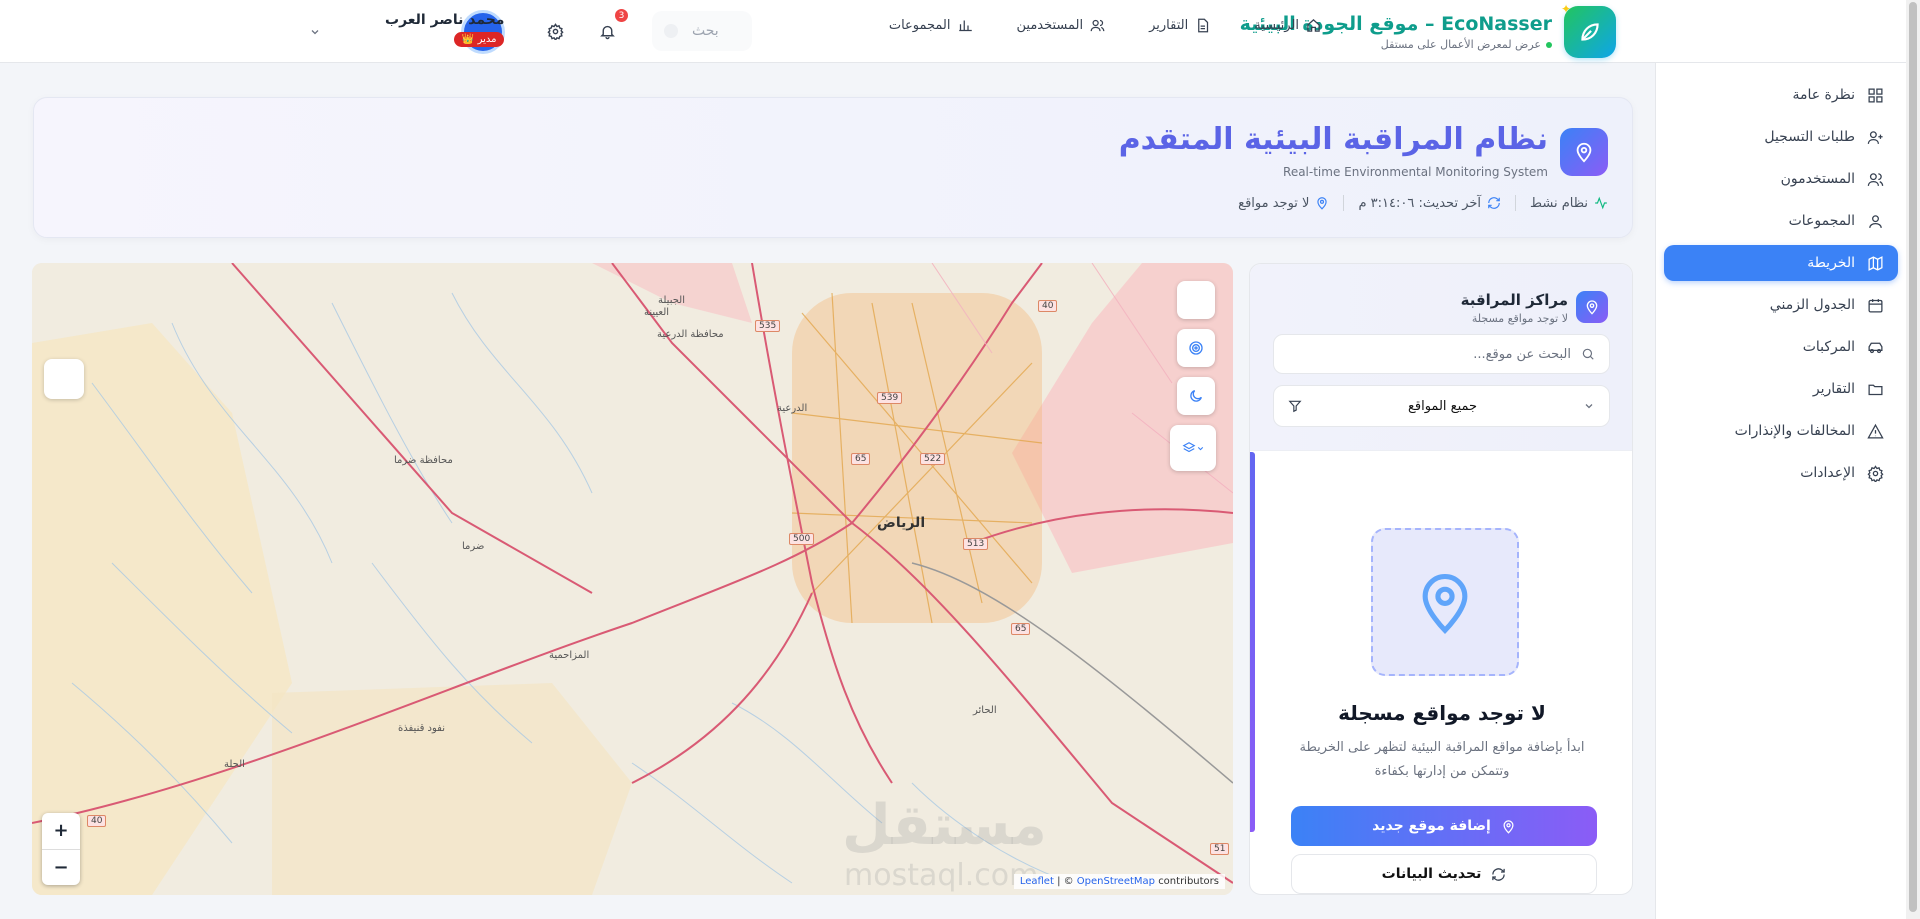 The image size is (1920, 919). I want to click on nav-groups: المجموعات, so click(931, 25).